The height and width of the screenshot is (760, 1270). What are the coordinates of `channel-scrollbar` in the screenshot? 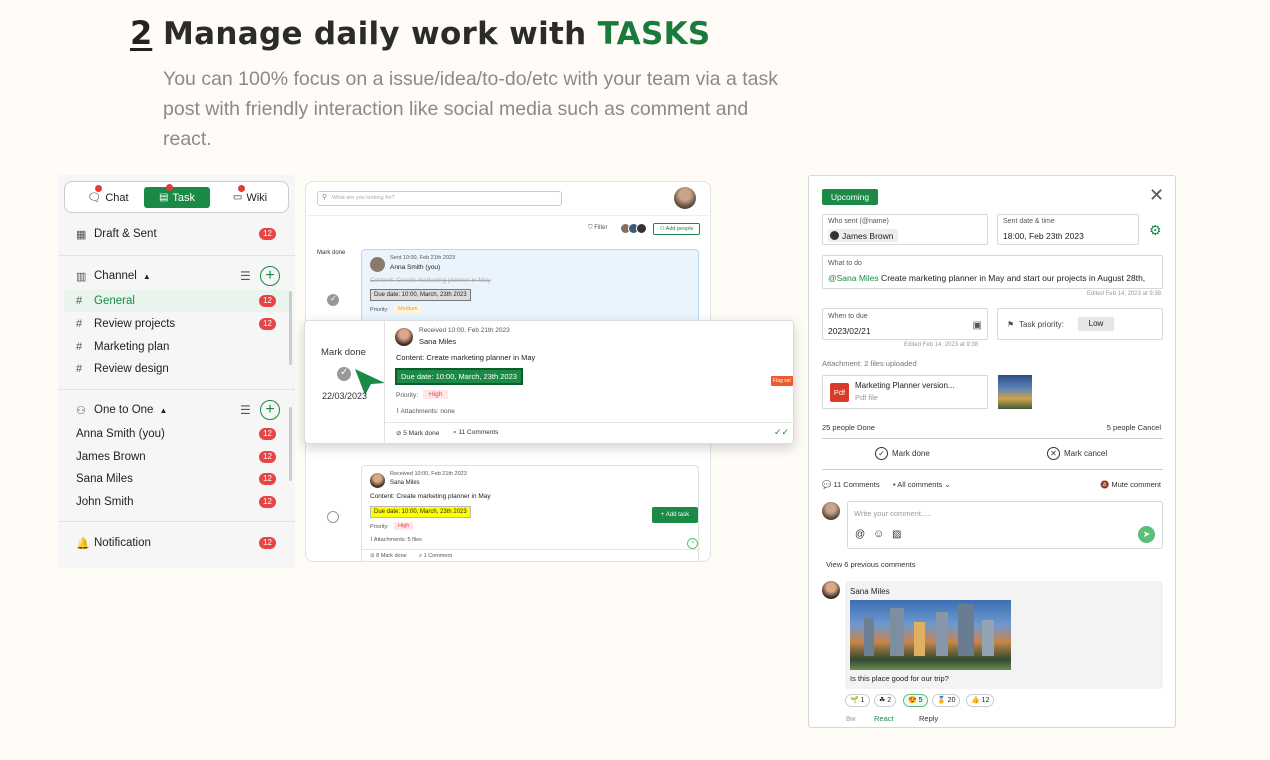 It's located at (290, 328).